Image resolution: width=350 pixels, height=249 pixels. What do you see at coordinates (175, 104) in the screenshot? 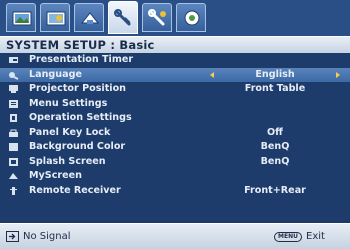
I see `menu-item-menu-settings: Menu Settings` at bounding box center [175, 104].